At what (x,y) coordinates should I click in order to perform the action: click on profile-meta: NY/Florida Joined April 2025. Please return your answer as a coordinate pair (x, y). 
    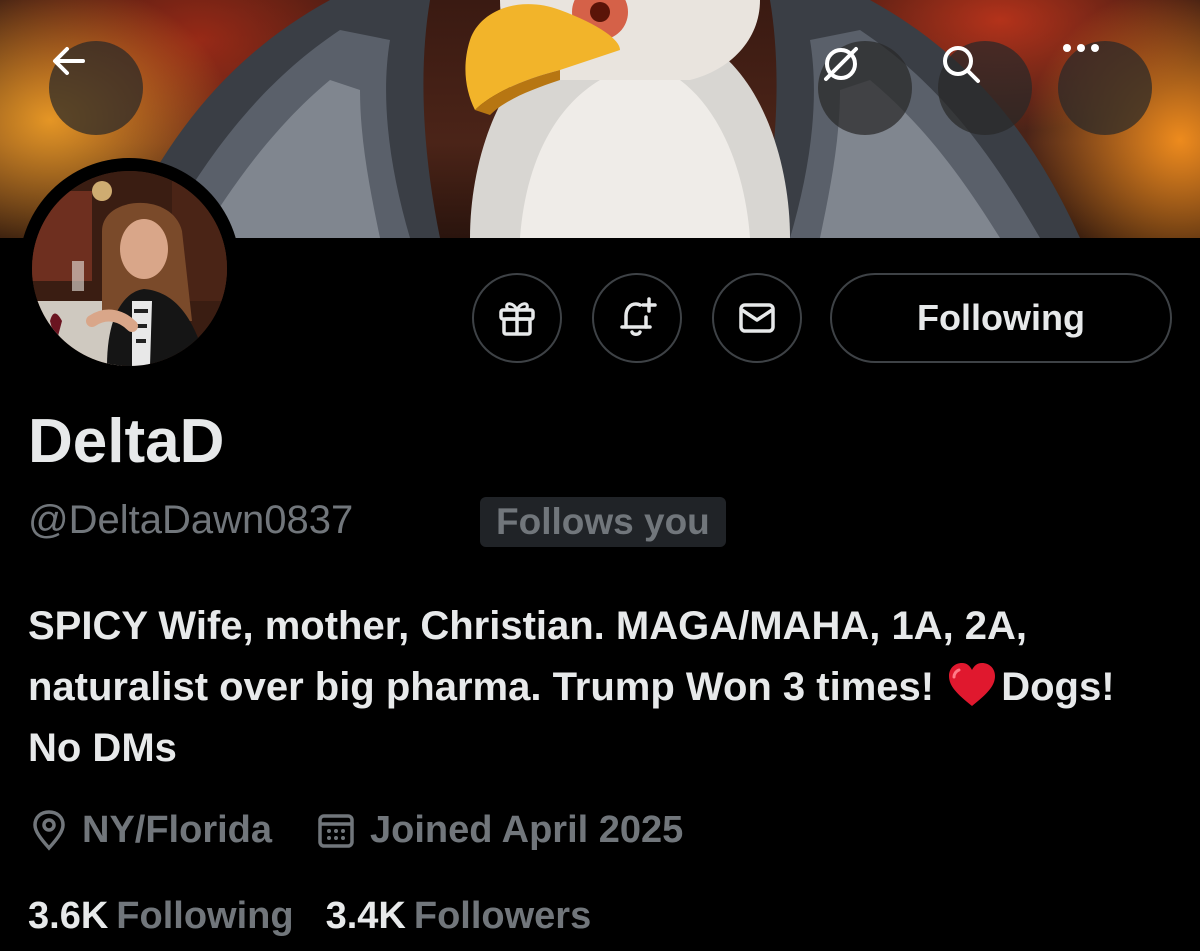
    Looking at the image, I should click on (378, 830).